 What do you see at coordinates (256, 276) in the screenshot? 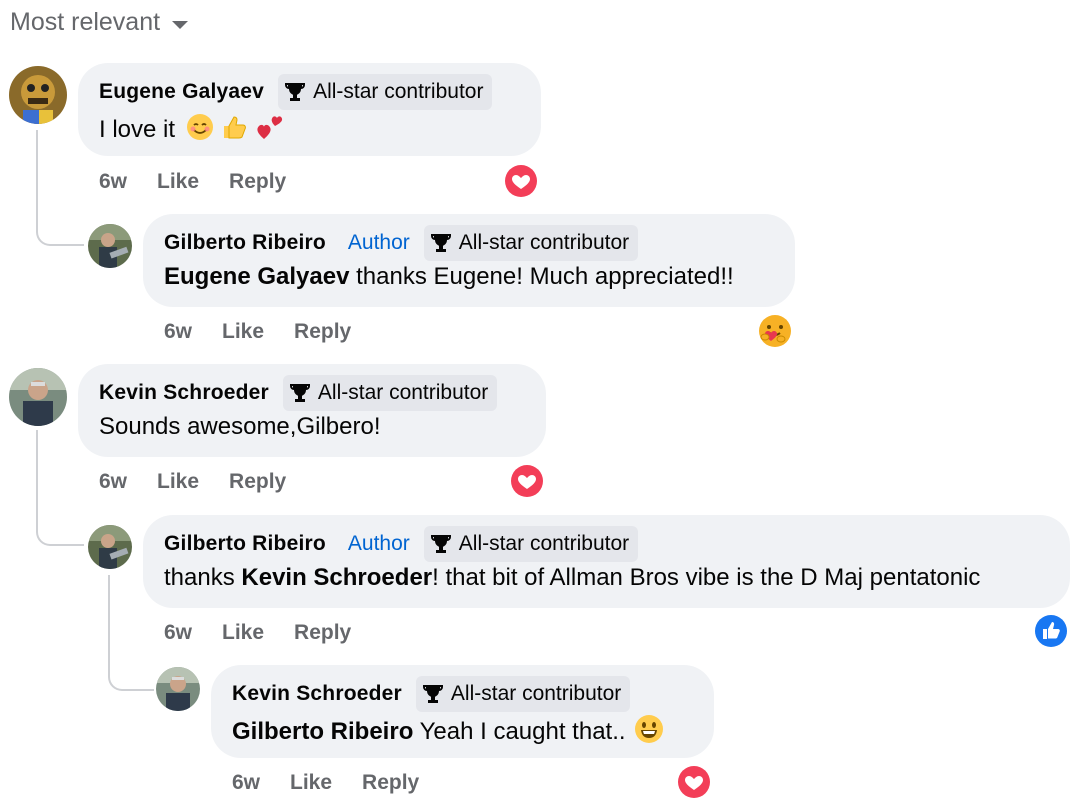
I see `mention-link: Eugene Galyaev` at bounding box center [256, 276].